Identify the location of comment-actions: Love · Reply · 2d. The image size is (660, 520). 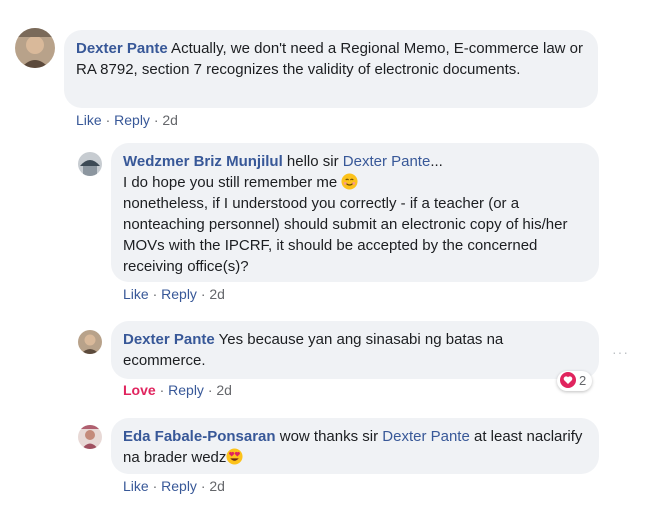
(177, 390).